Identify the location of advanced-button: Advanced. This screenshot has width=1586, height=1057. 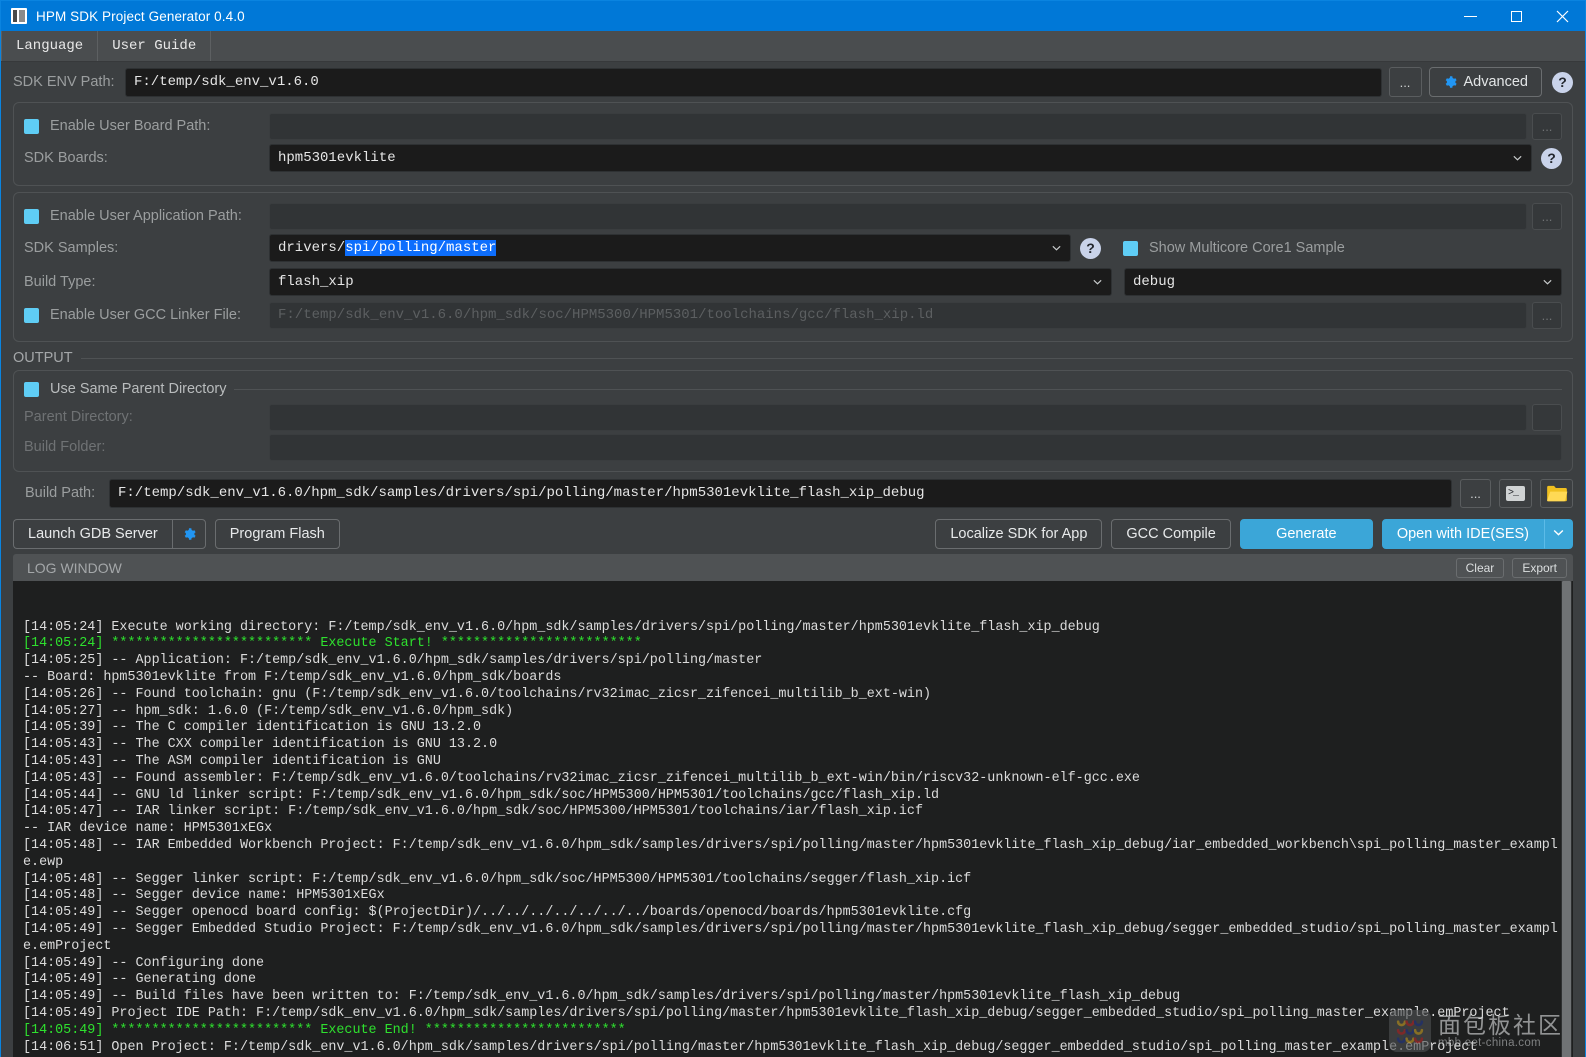
(1485, 82).